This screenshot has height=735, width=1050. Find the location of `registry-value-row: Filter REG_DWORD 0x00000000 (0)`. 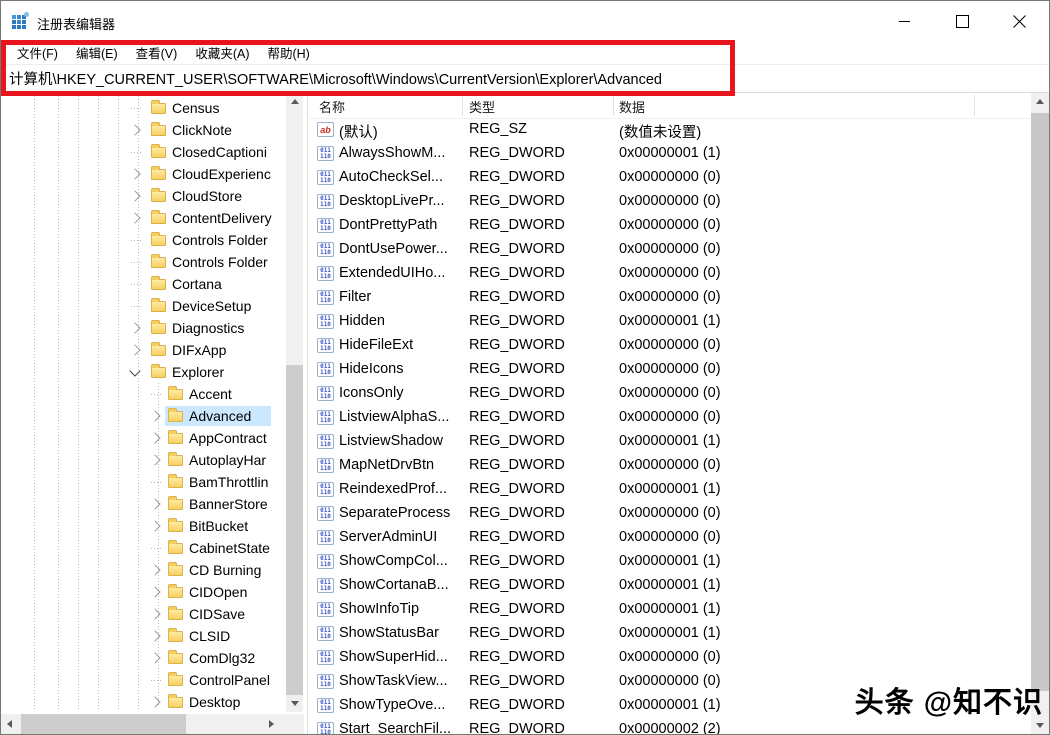

registry-value-row: Filter REG_DWORD 0x00000000 (0) is located at coordinates (670, 298).